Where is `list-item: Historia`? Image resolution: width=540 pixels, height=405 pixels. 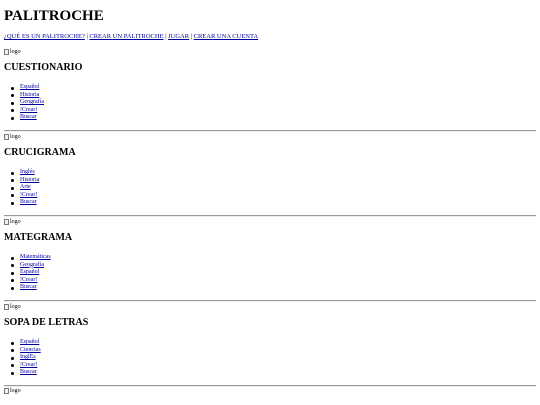 list-item: Historia is located at coordinates (24, 181).